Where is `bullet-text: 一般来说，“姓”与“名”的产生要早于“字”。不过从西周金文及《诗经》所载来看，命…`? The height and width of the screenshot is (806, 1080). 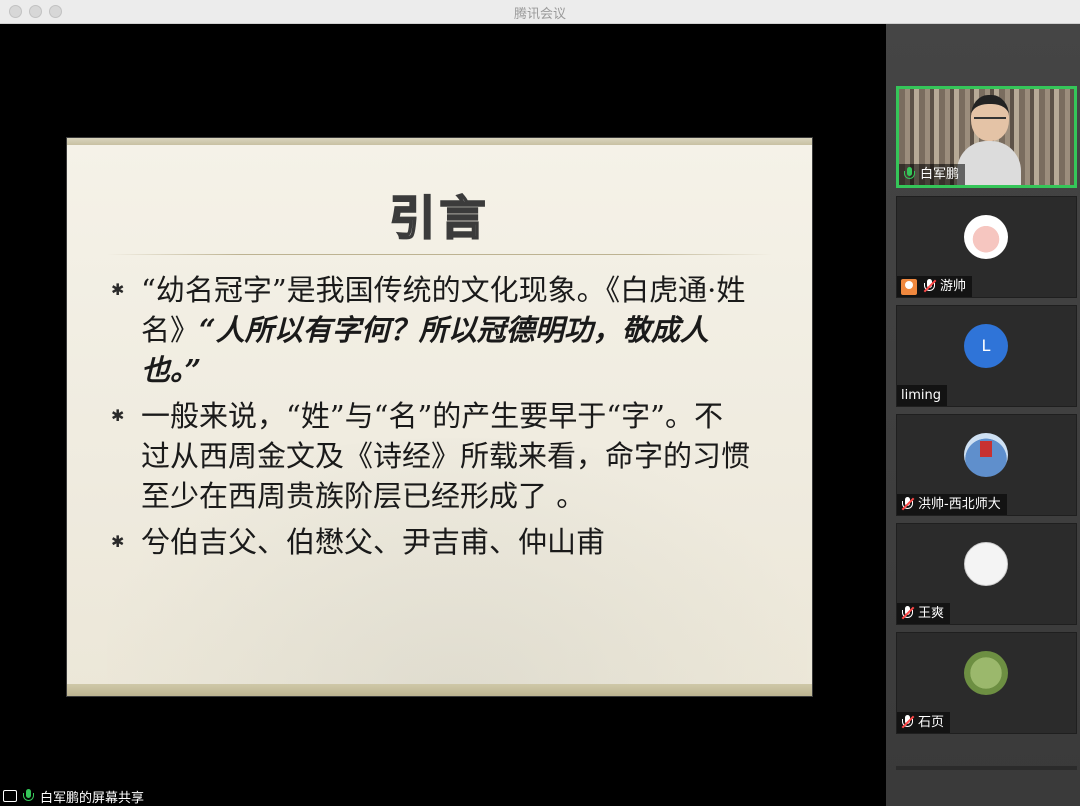
bullet-text: 一般来说，“姓”与“名”的产生要早于“字”。不过从西周金文及《诗经》所载来看，命… is located at coordinates (446, 456).